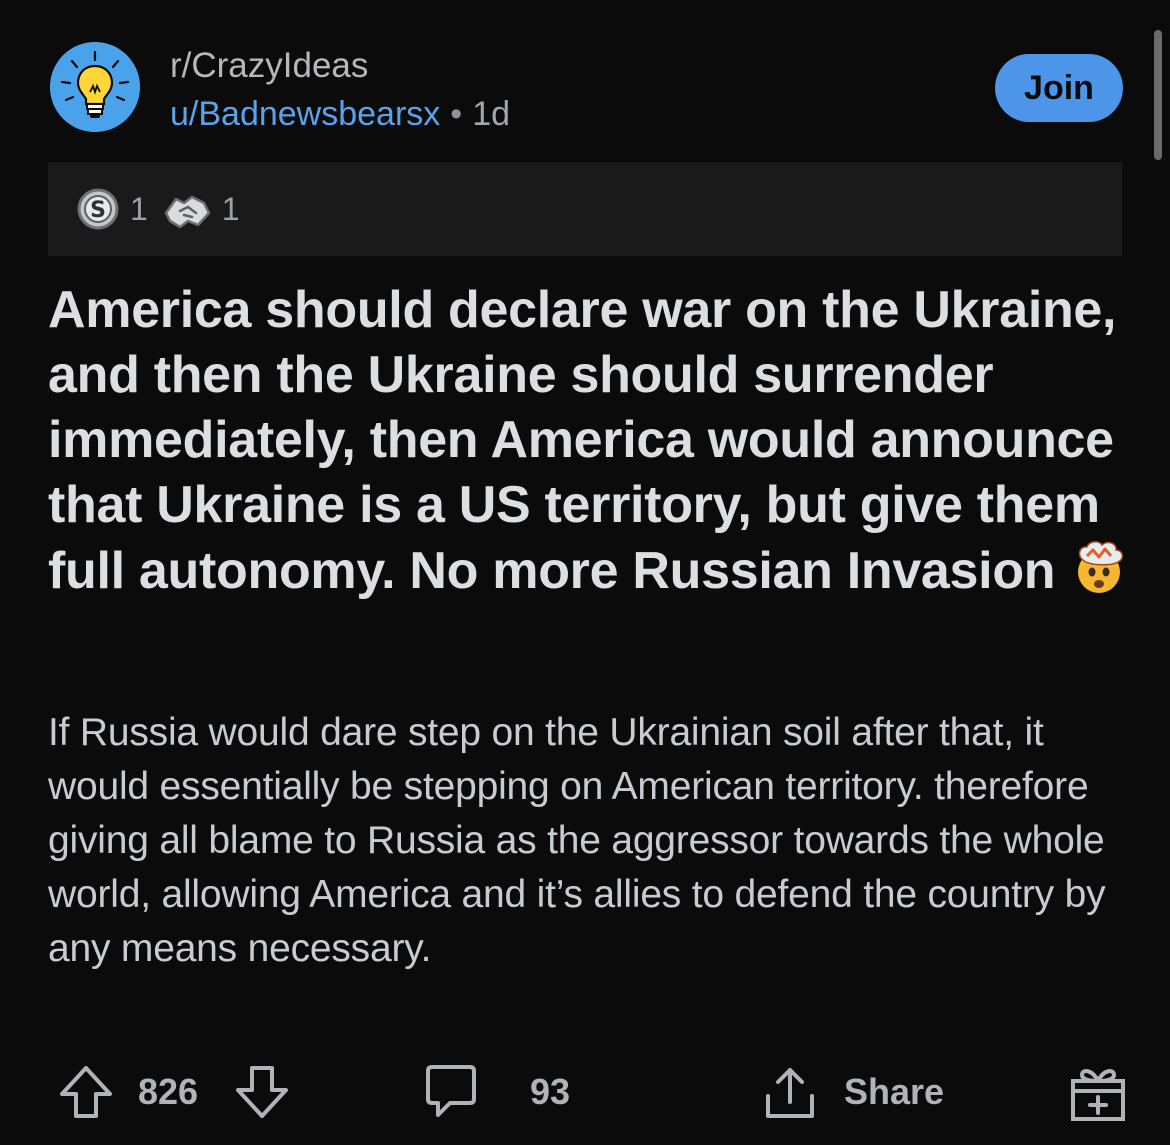  I want to click on award-handshake: 1, so click(201, 209).